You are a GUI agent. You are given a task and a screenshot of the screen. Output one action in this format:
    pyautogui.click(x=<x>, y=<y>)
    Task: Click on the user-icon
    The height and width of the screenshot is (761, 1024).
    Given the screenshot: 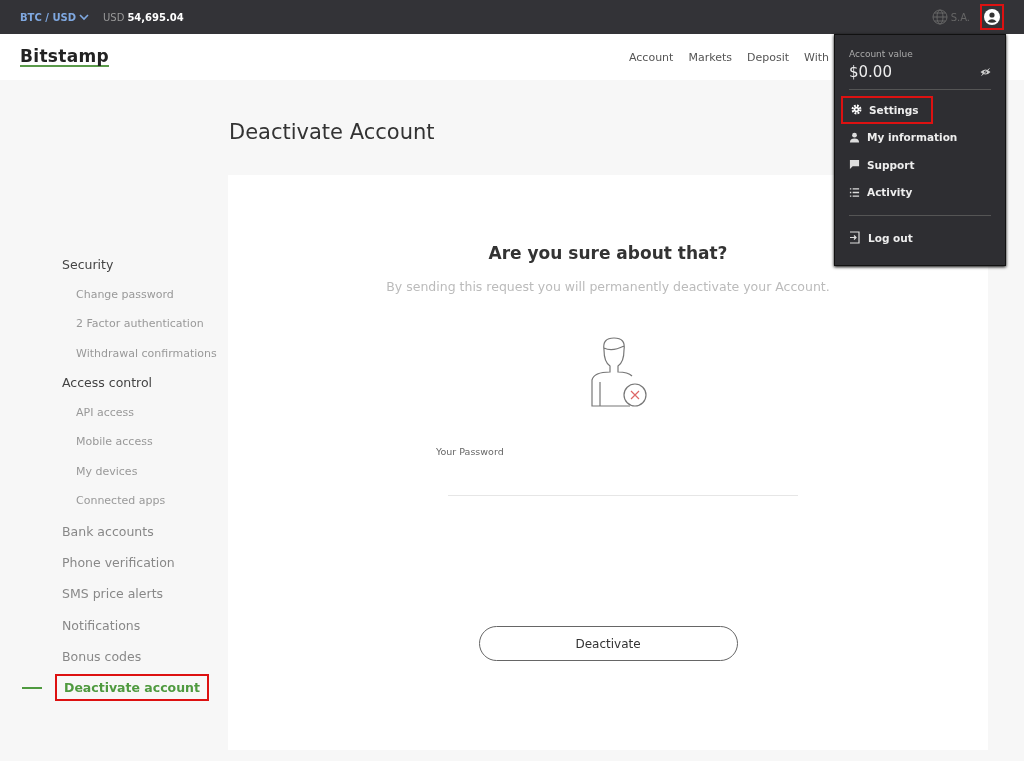 What is the action you would take?
    pyautogui.click(x=992, y=17)
    